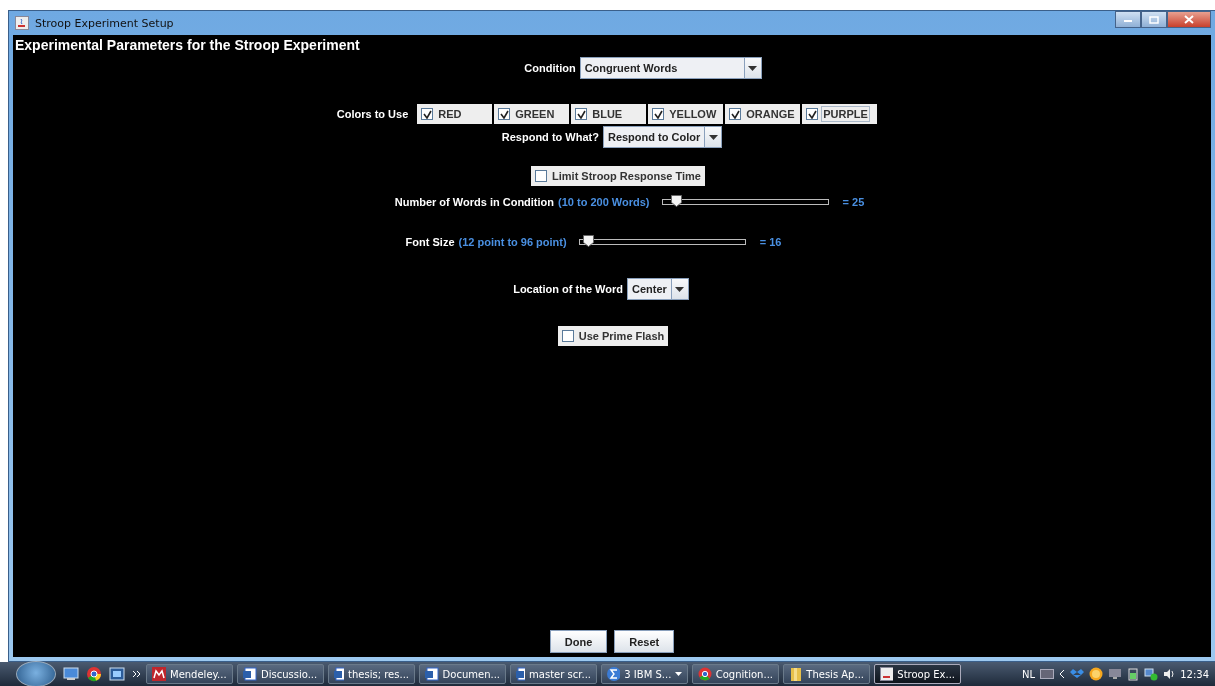  Describe the element at coordinates (1096, 674) in the screenshot. I see `circle-icon` at that location.